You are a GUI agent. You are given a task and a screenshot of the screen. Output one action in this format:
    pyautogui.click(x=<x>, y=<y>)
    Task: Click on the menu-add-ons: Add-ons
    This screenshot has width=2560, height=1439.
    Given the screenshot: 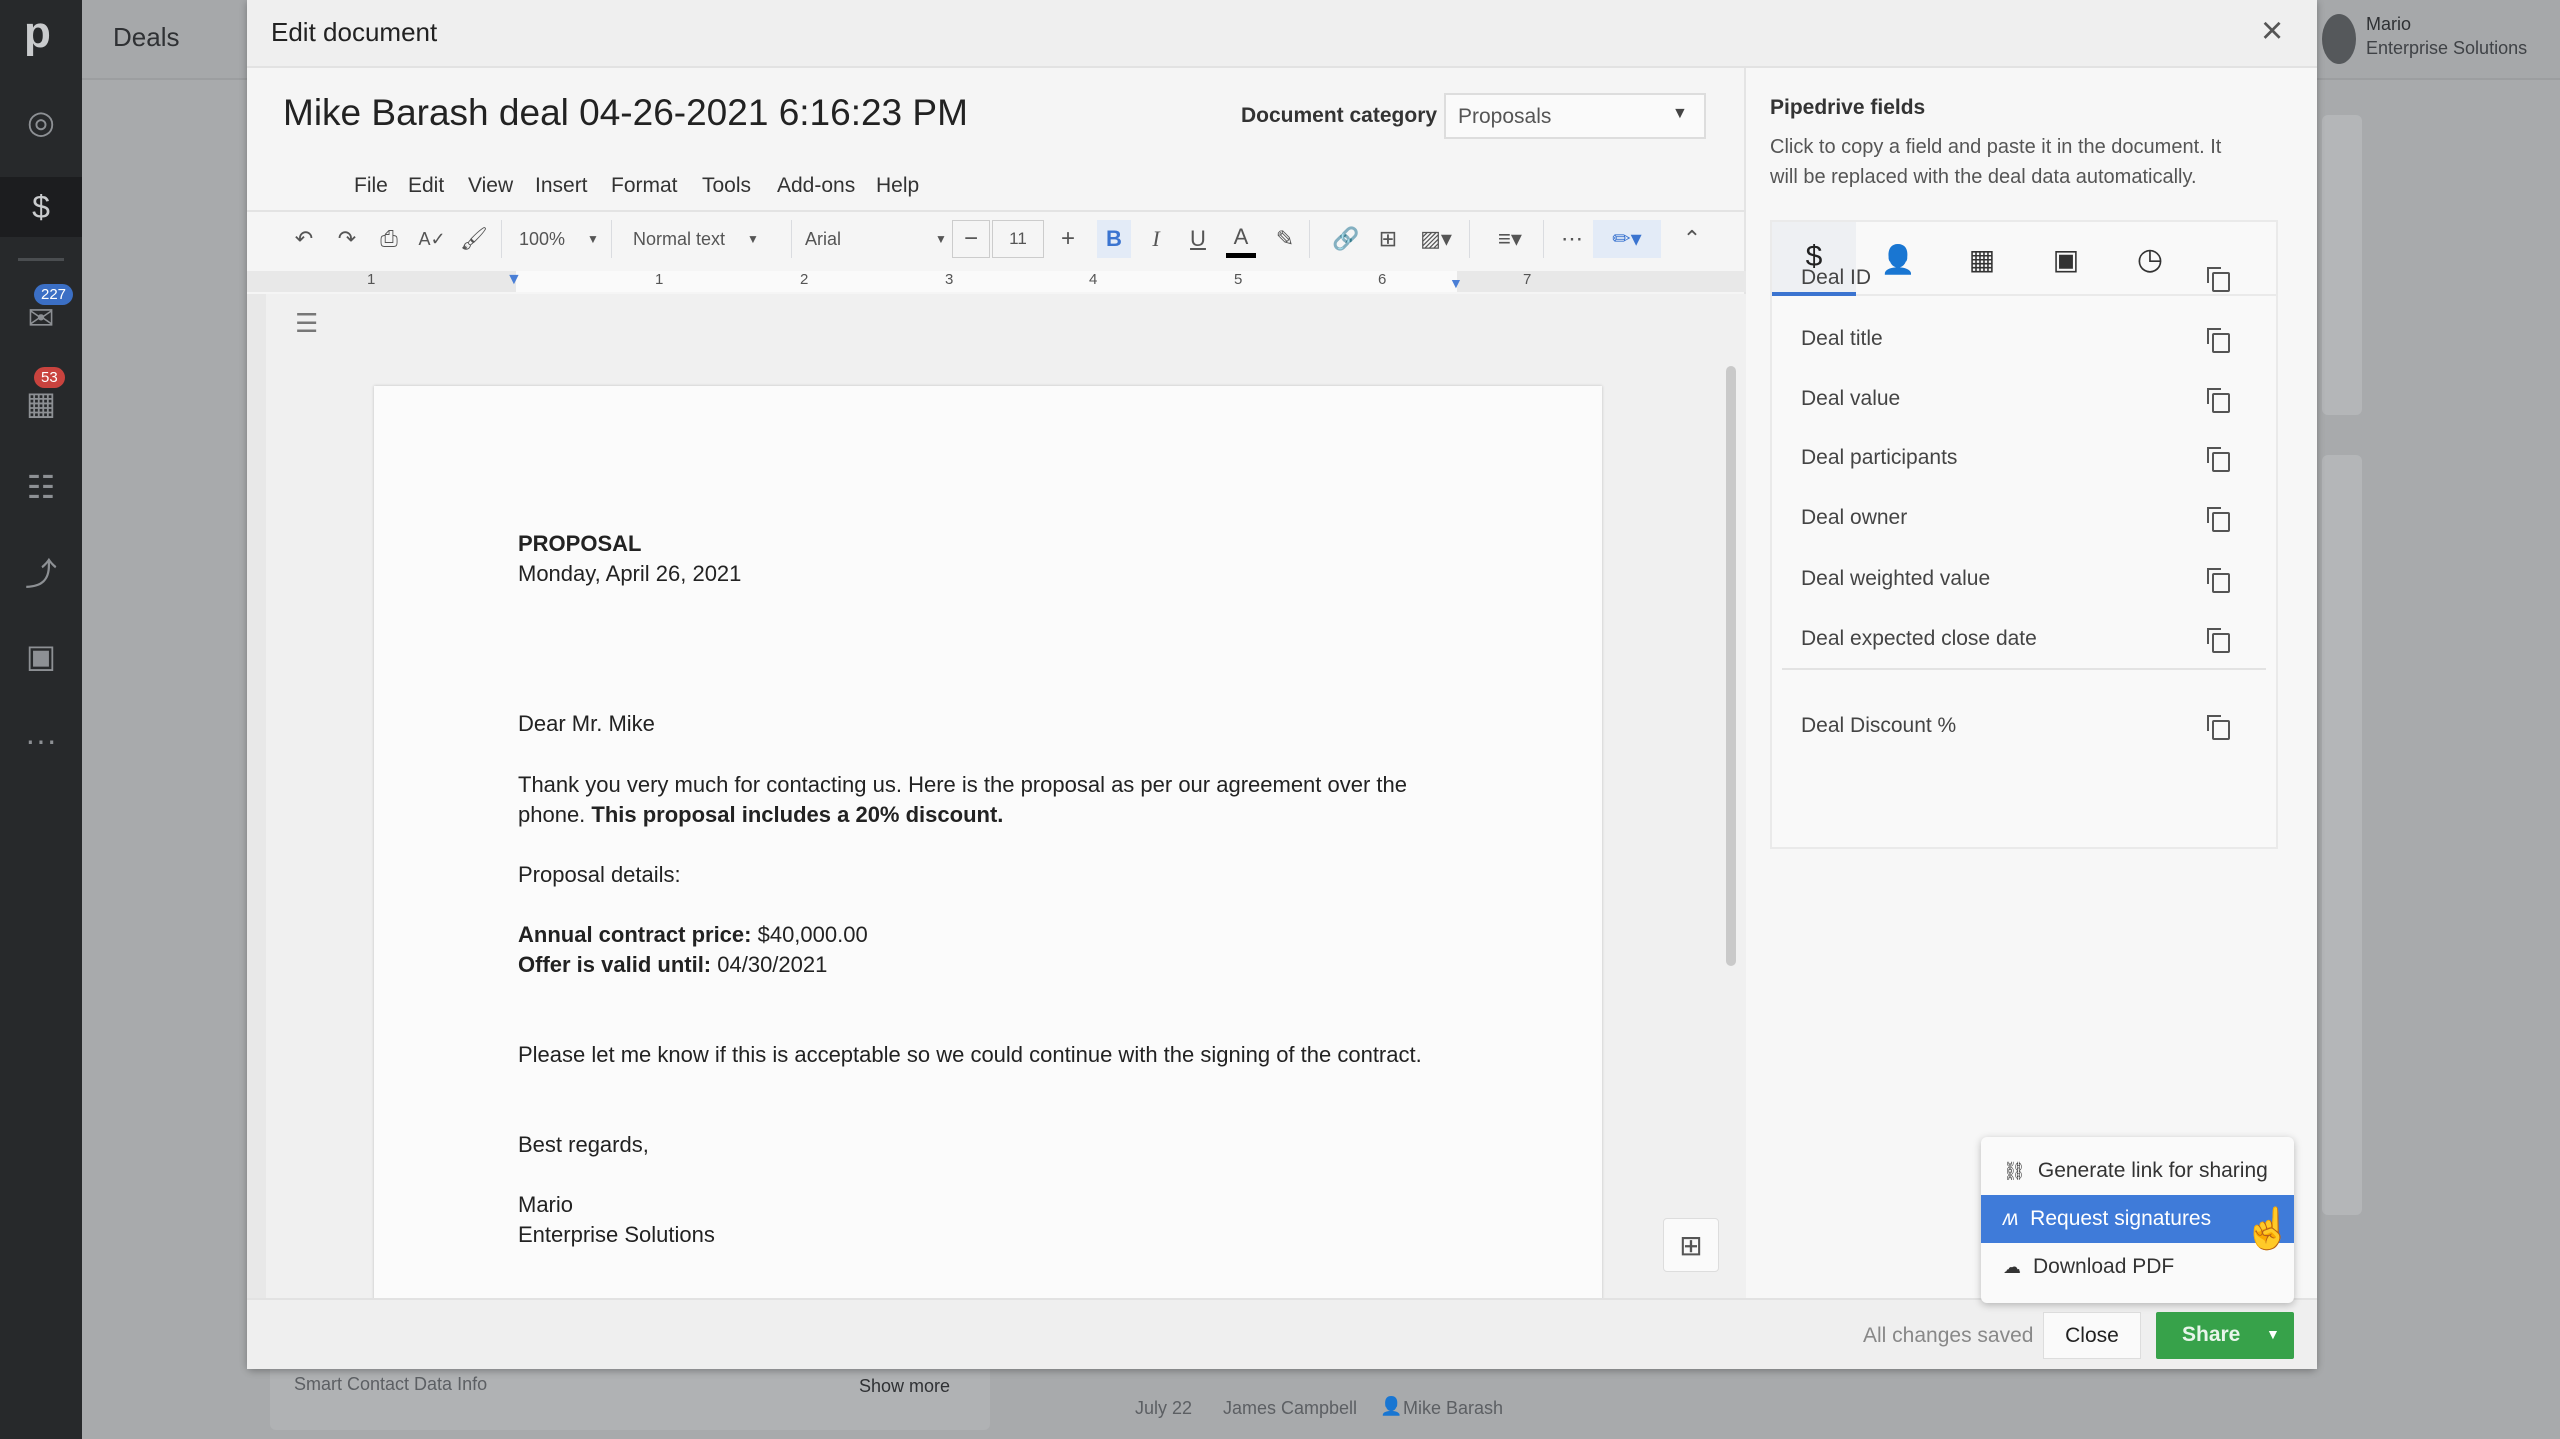 What is the action you would take?
    pyautogui.click(x=816, y=186)
    